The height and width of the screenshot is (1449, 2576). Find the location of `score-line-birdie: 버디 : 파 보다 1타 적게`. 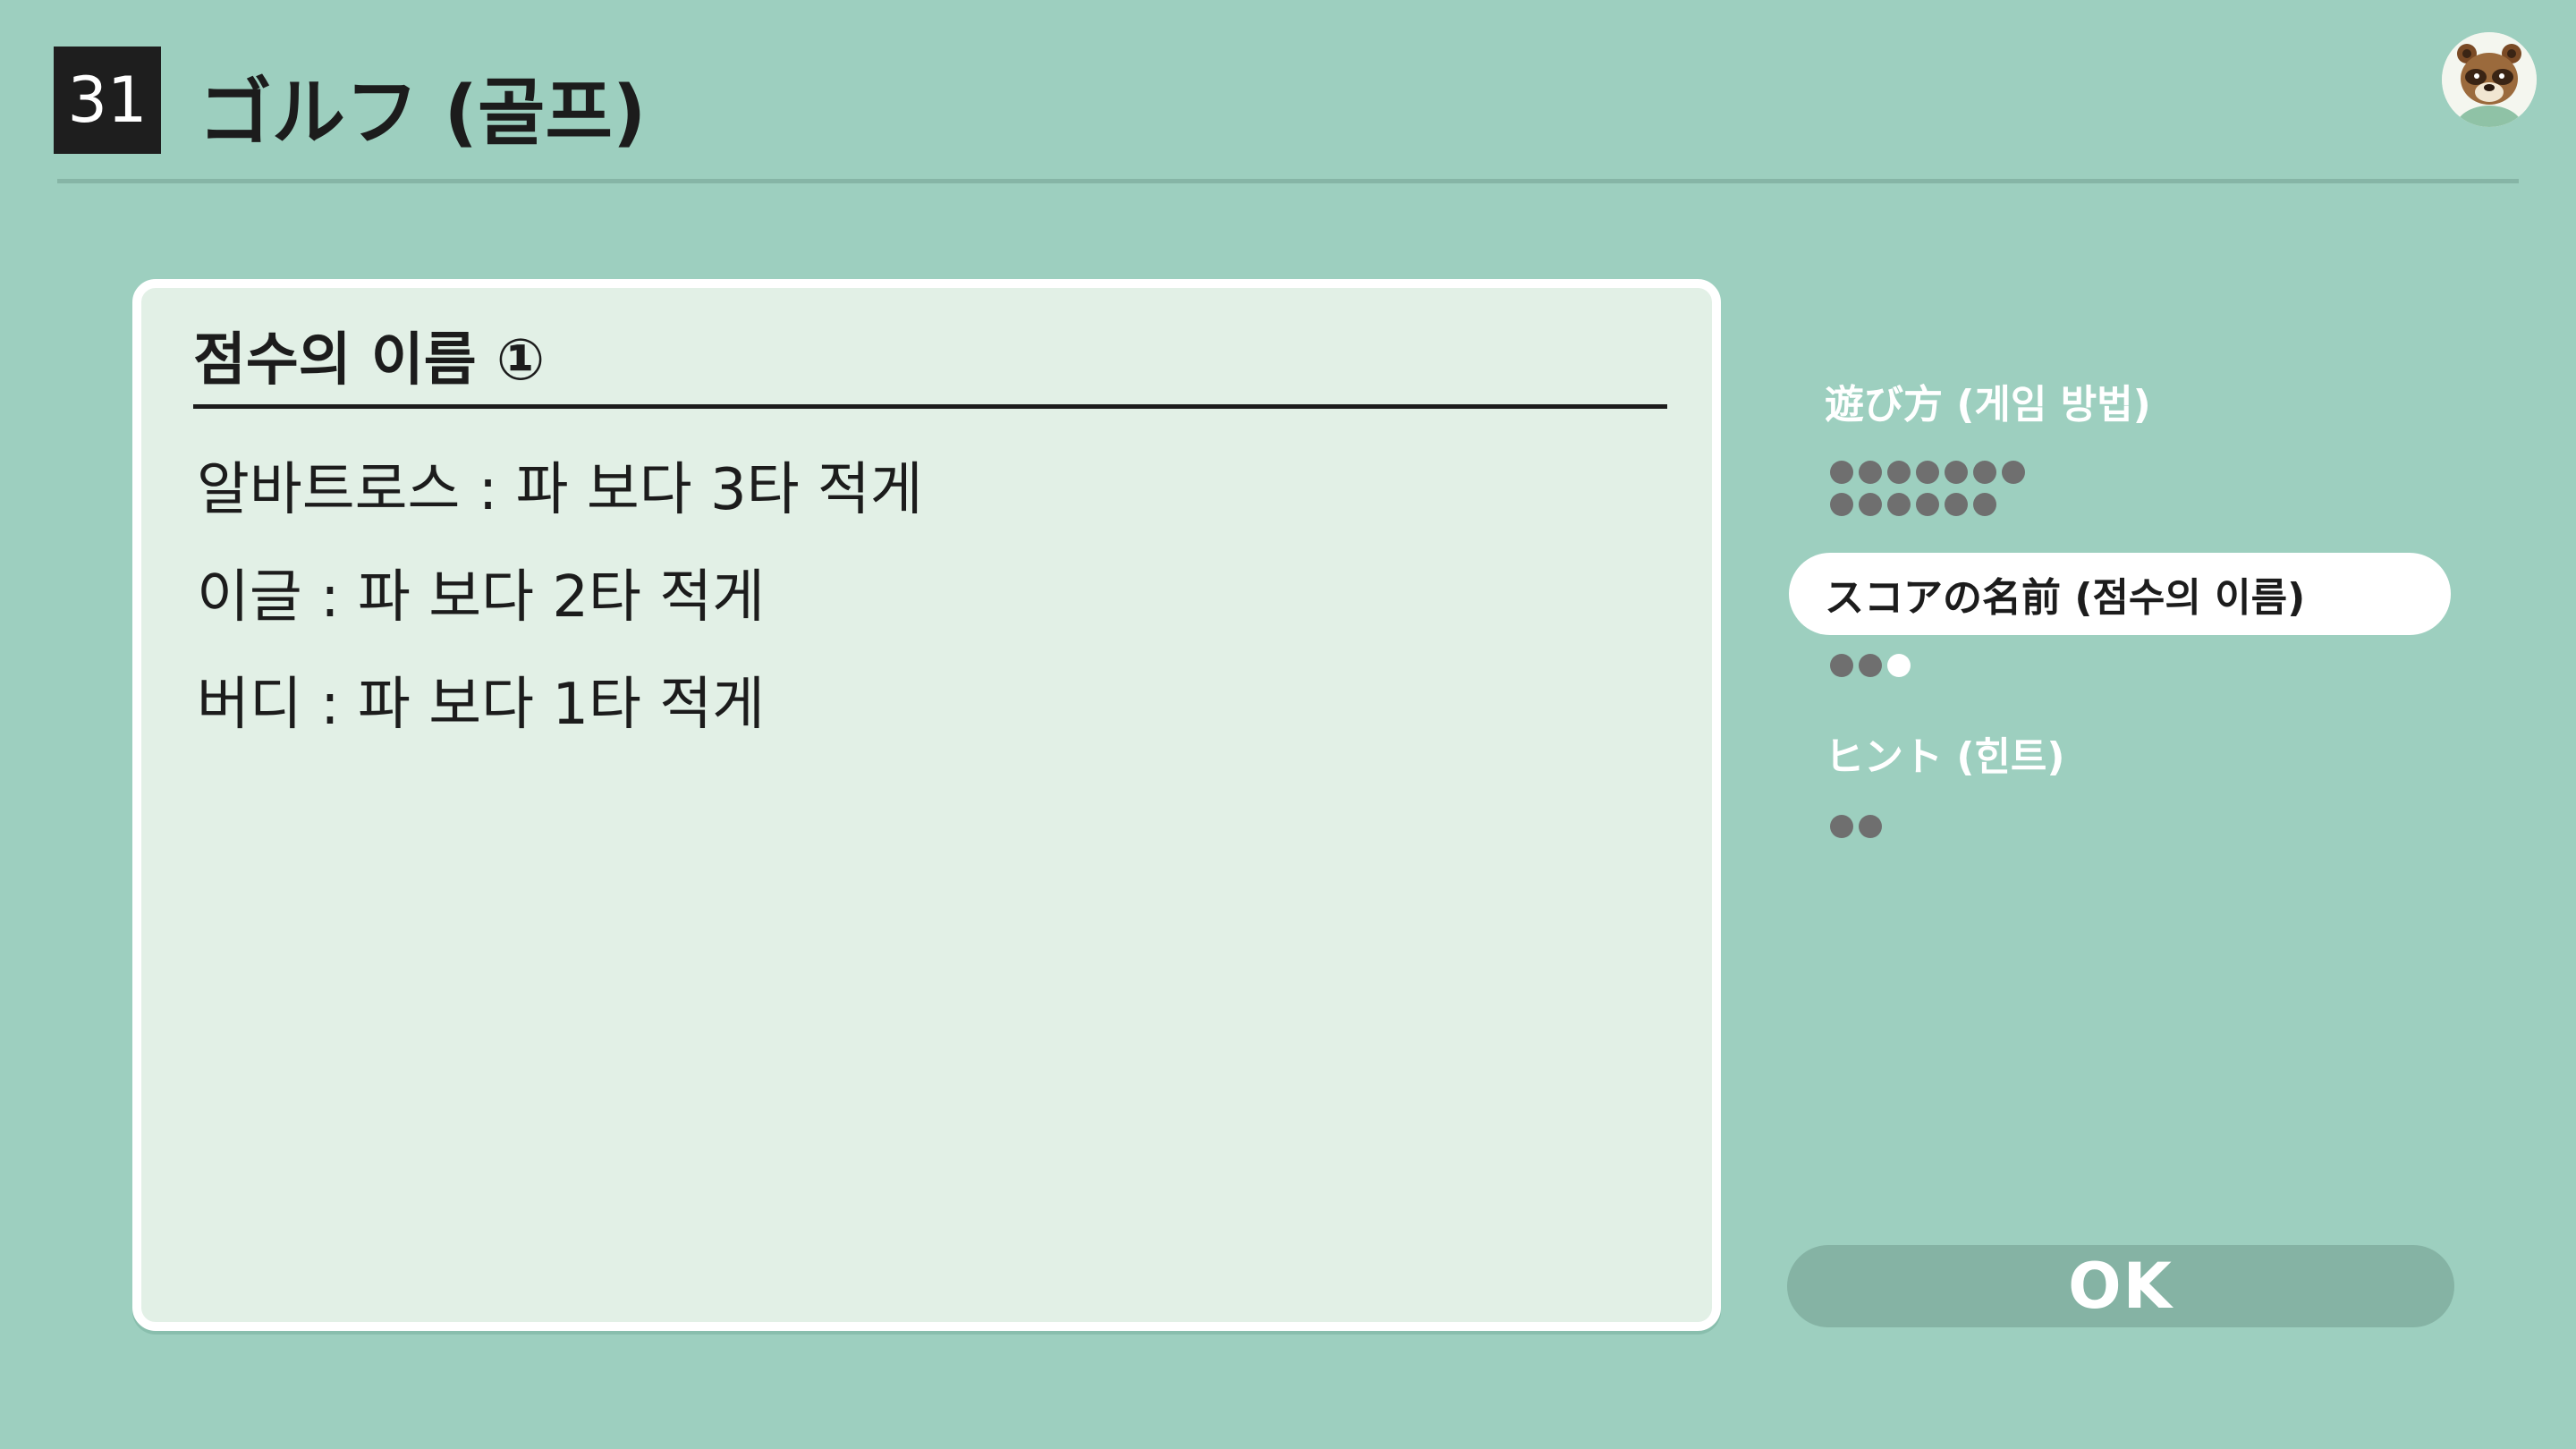

score-line-birdie: 버디 : 파 보다 1타 적게 is located at coordinates (481, 705).